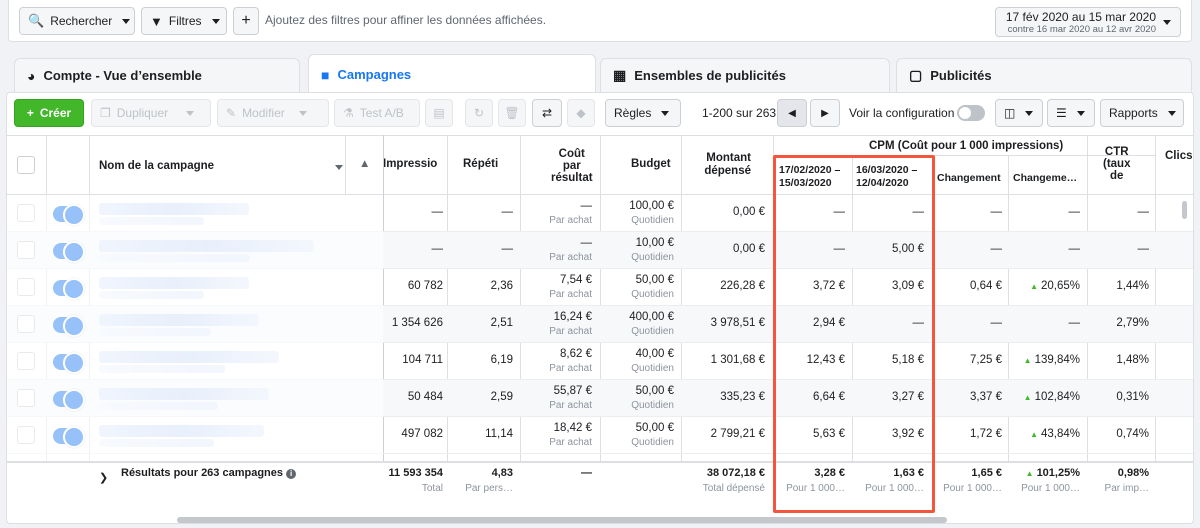 This screenshot has width=1200, height=528. What do you see at coordinates (737, 323) in the screenshot?
I see `cell-value: 3 978,51 €` at bounding box center [737, 323].